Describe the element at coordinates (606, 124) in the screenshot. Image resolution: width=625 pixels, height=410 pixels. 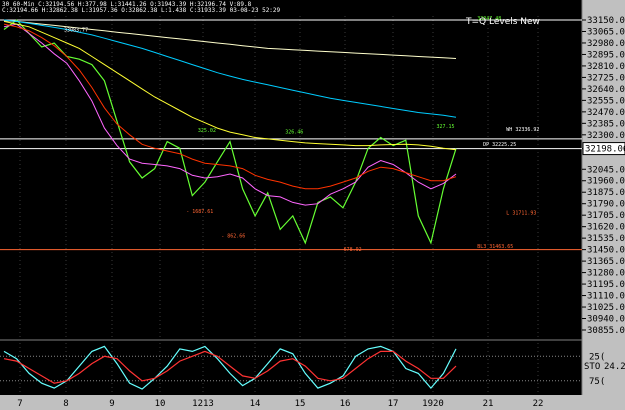
I see `price-tick-label: 32385.00` at that location.